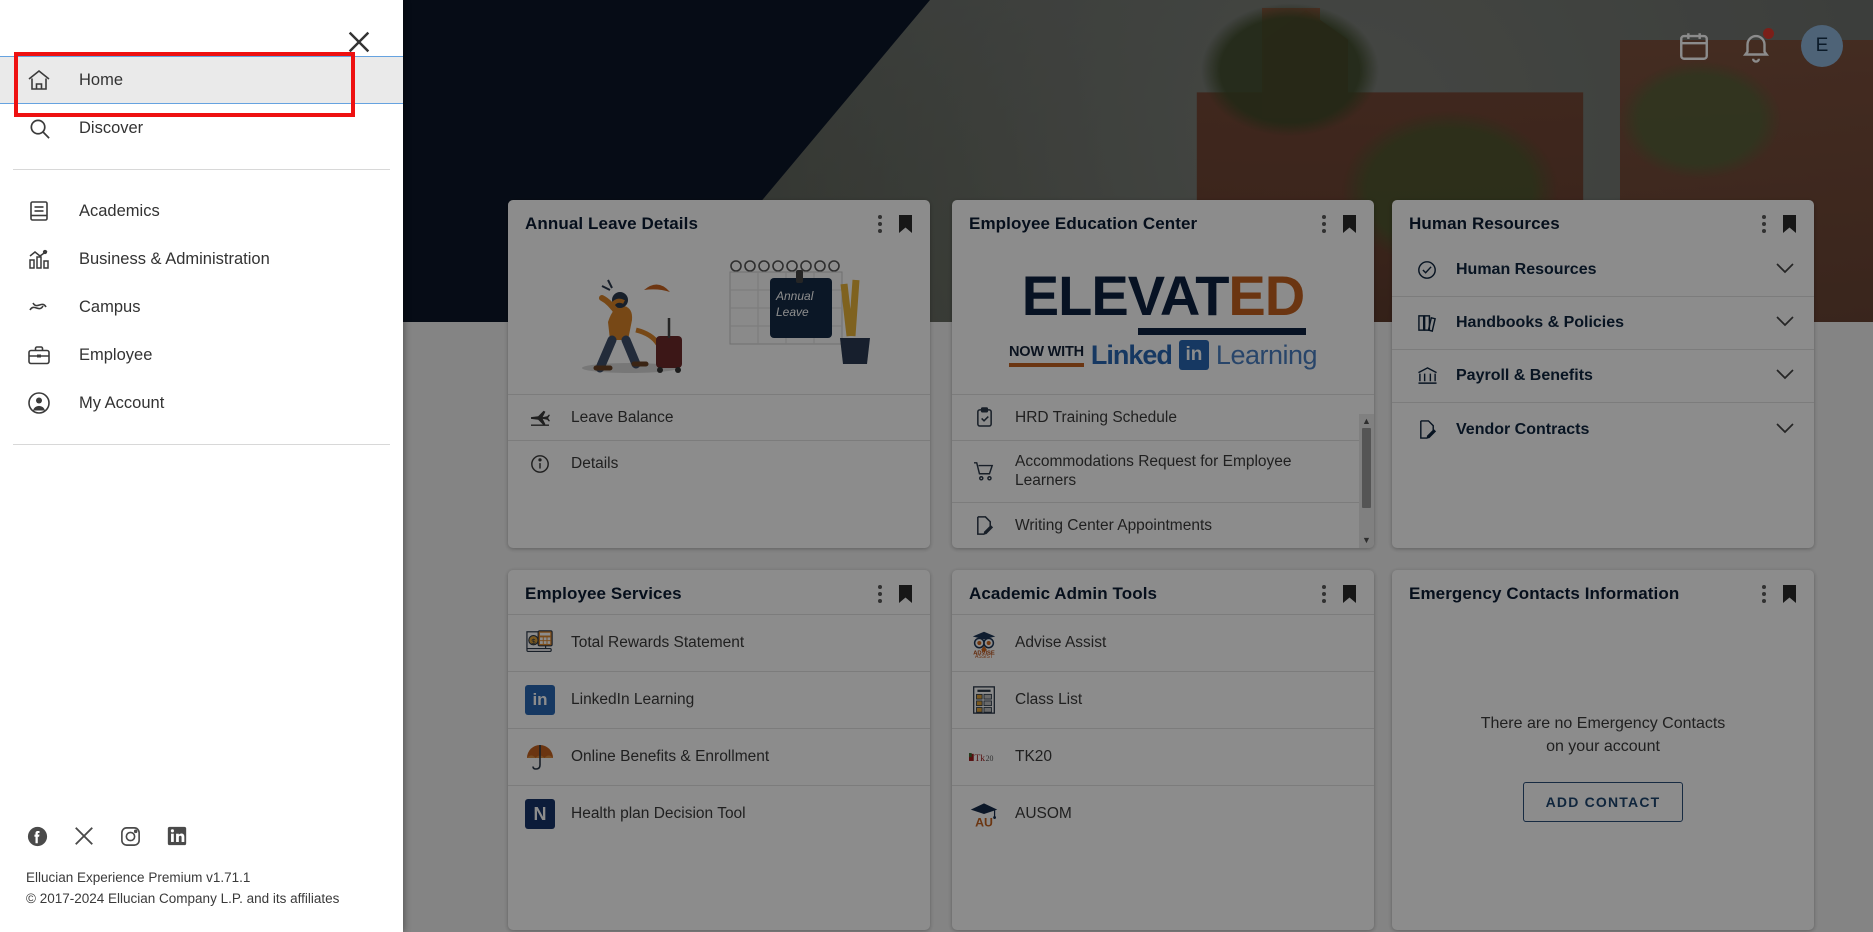 The image size is (1873, 932). Describe the element at coordinates (174, 258) in the screenshot. I see `sidebar-item-label: Business & Administration` at that location.